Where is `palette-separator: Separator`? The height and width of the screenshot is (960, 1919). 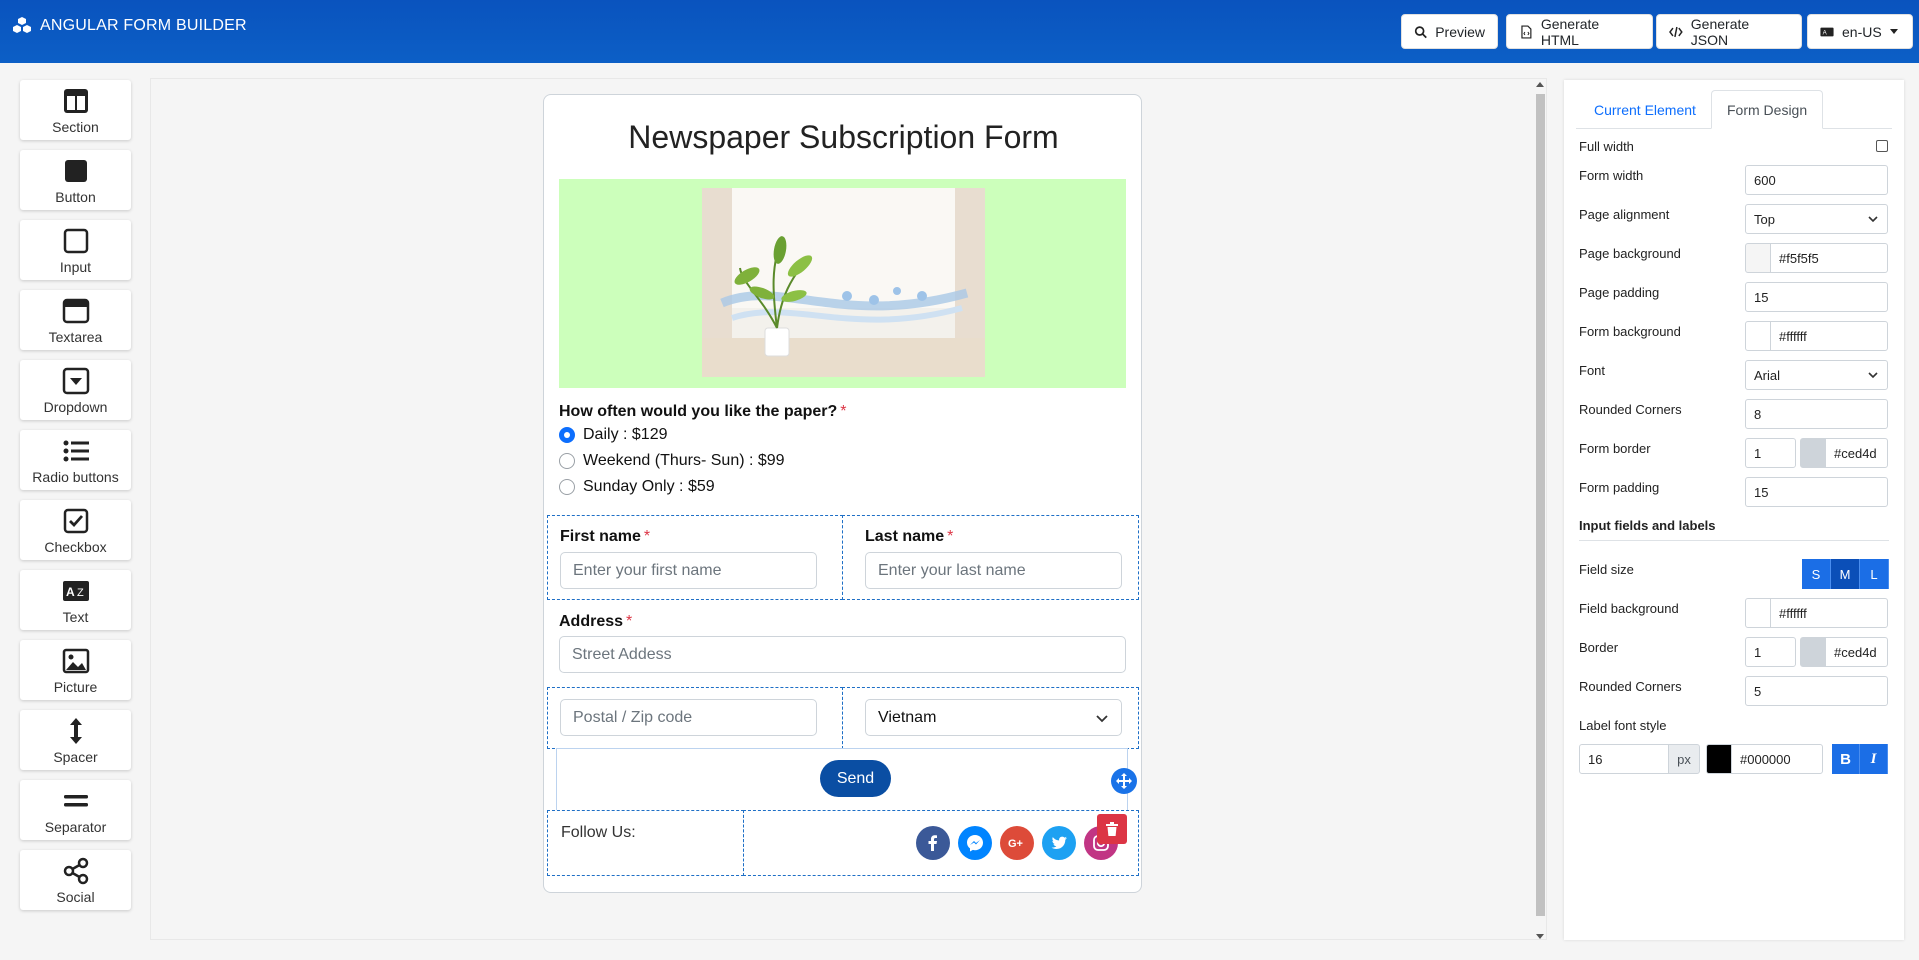 palette-separator: Separator is located at coordinates (75, 810).